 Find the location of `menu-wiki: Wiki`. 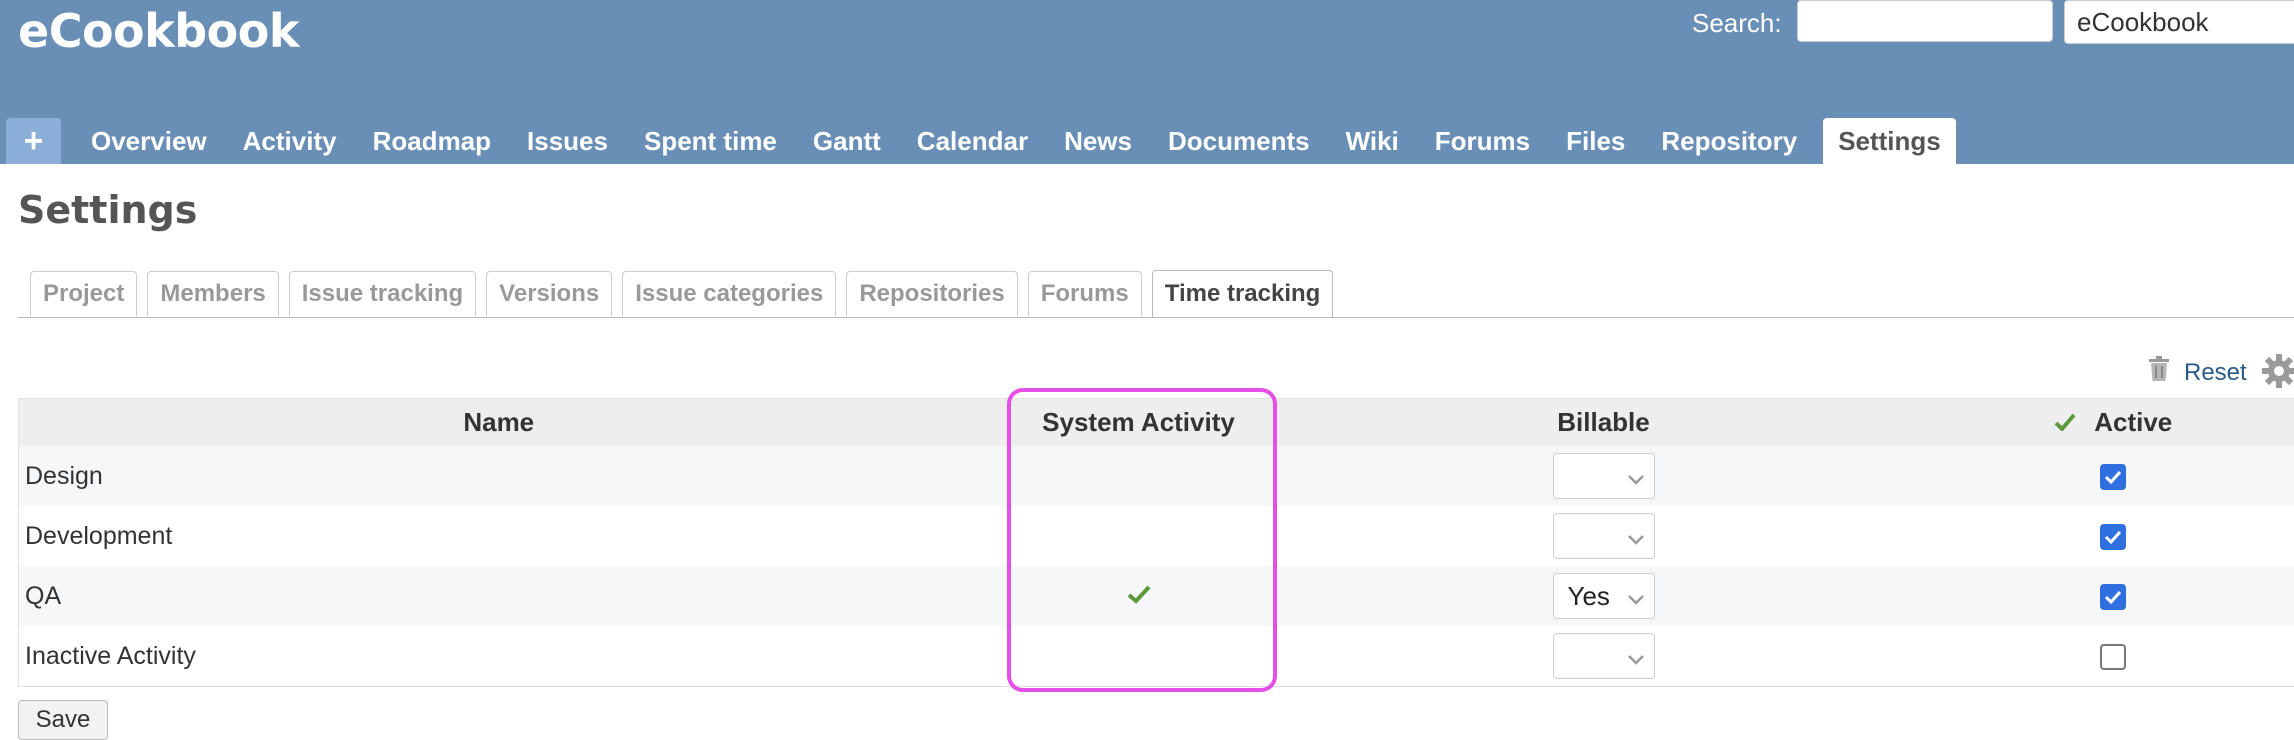

menu-wiki: Wiki is located at coordinates (1372, 141).